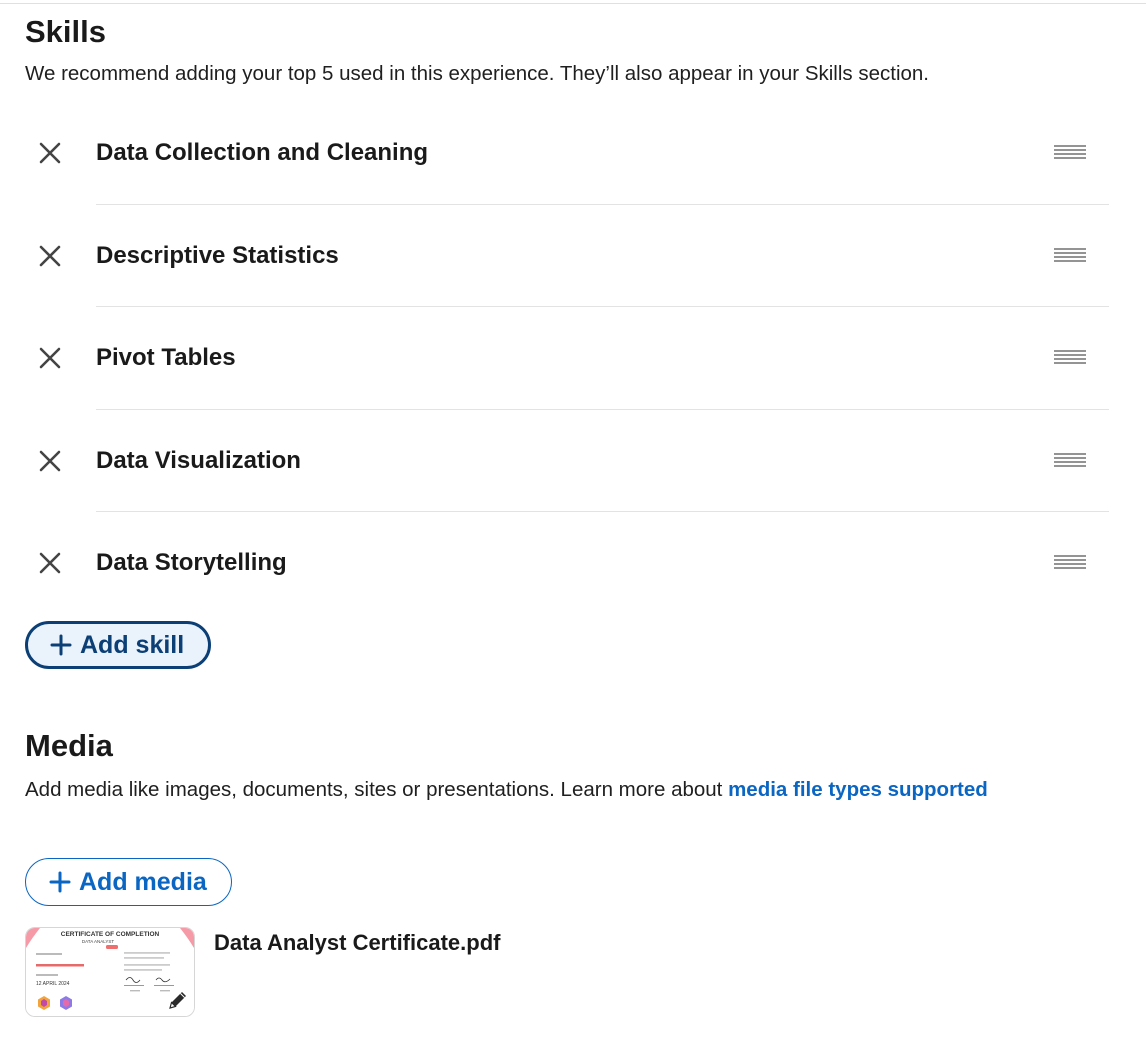 The height and width of the screenshot is (1038, 1146). I want to click on media-title: Media, so click(69, 745).